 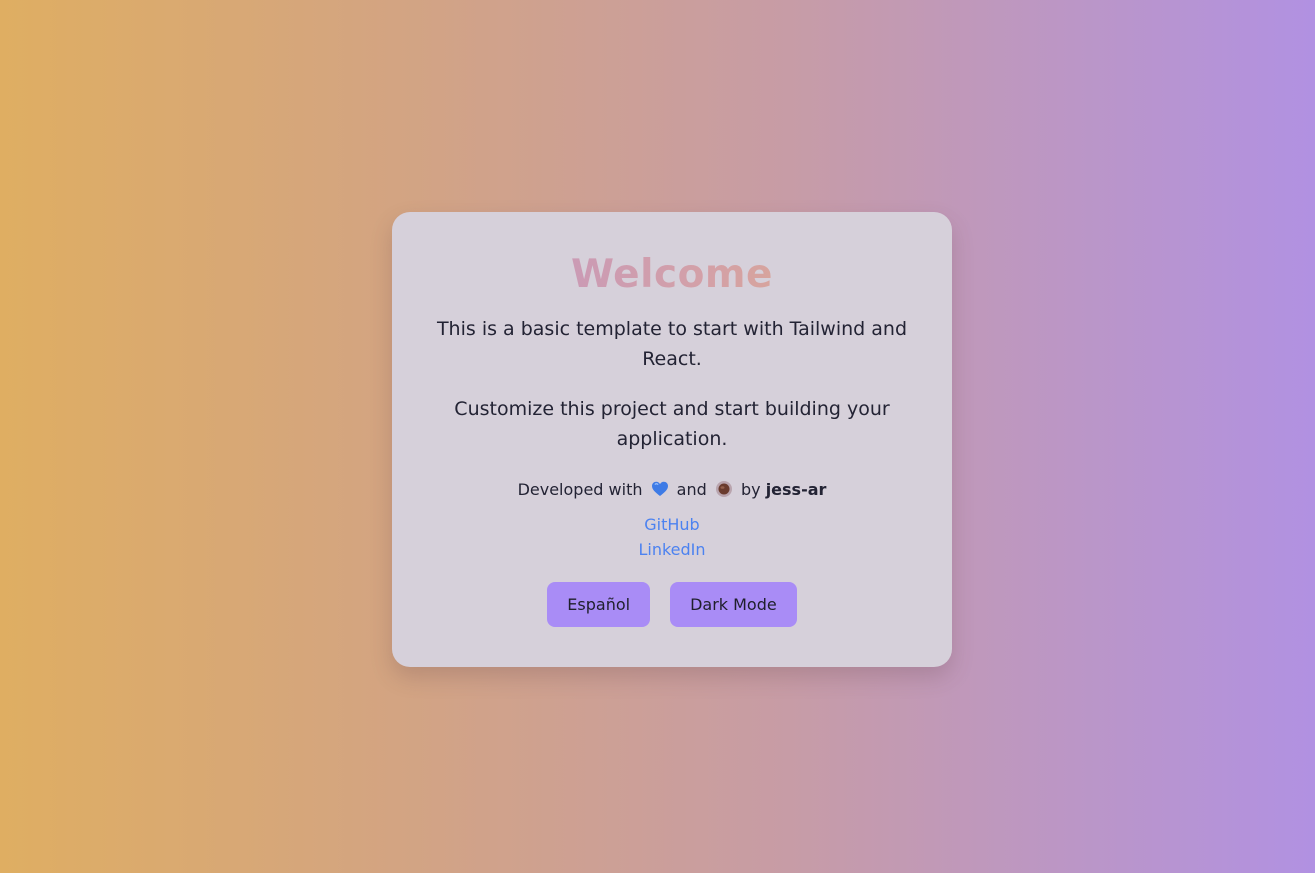 I want to click on developer-credit: Developed with and by jess-ar, so click(x=672, y=490).